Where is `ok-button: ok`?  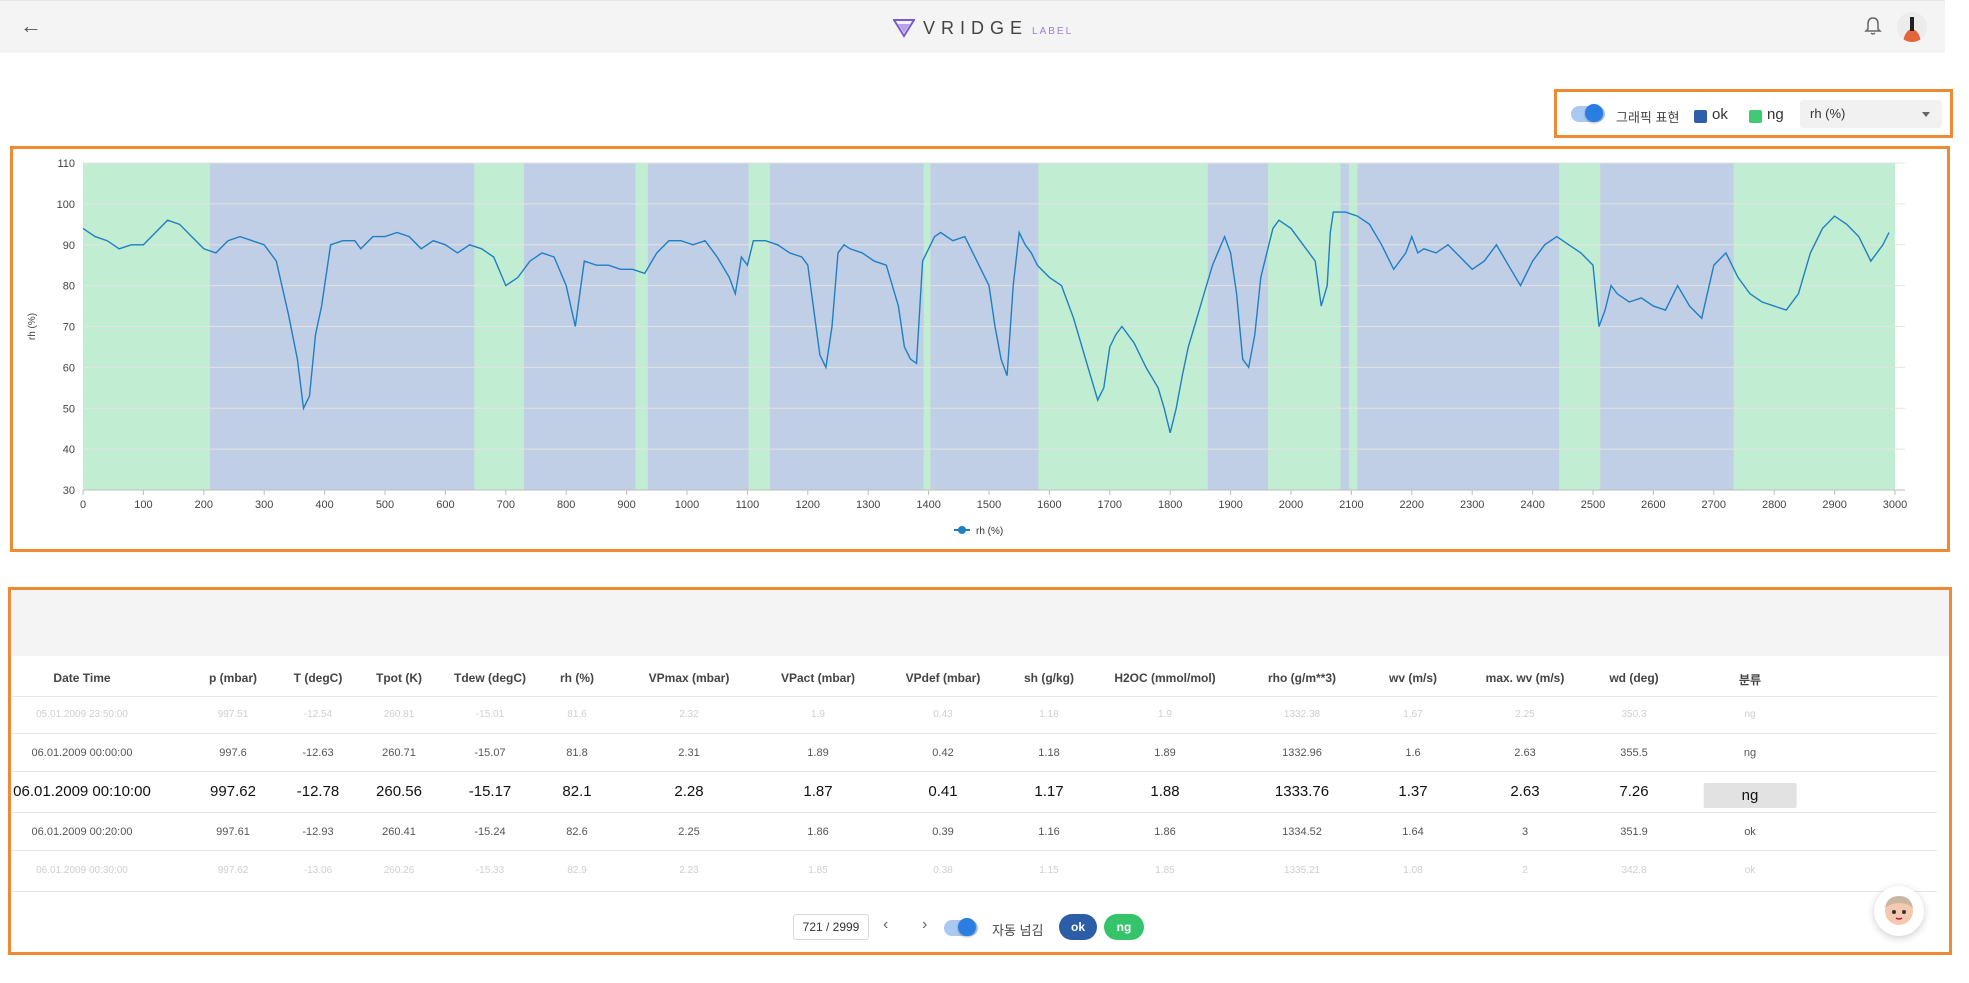 ok-button: ok is located at coordinates (1078, 927).